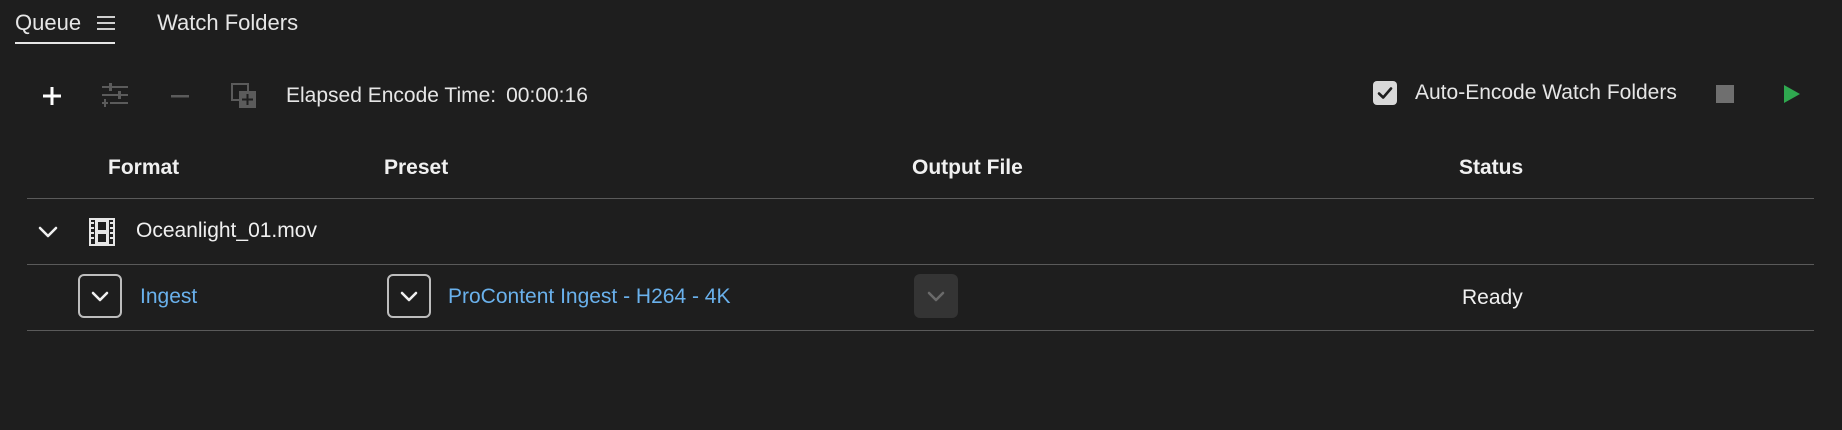 The image size is (1842, 430). What do you see at coordinates (48, 22) in the screenshot?
I see `tab-queue-label: Queue` at bounding box center [48, 22].